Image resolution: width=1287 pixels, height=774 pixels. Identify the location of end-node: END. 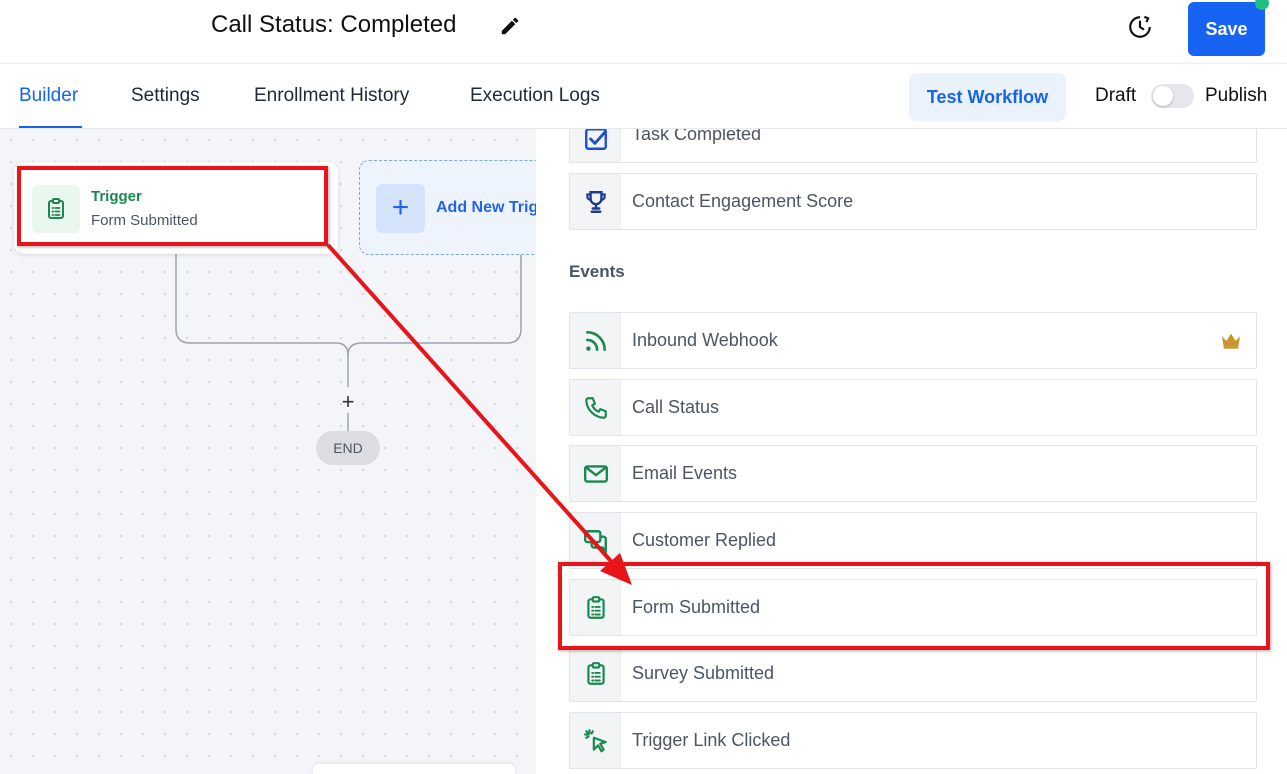
(348, 448).